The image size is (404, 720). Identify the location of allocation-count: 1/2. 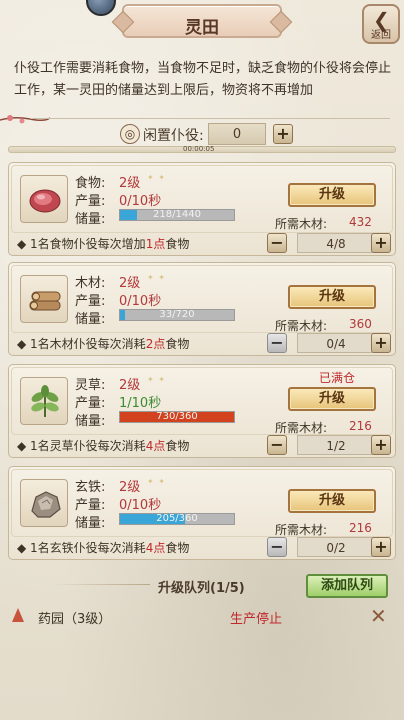
(336, 445).